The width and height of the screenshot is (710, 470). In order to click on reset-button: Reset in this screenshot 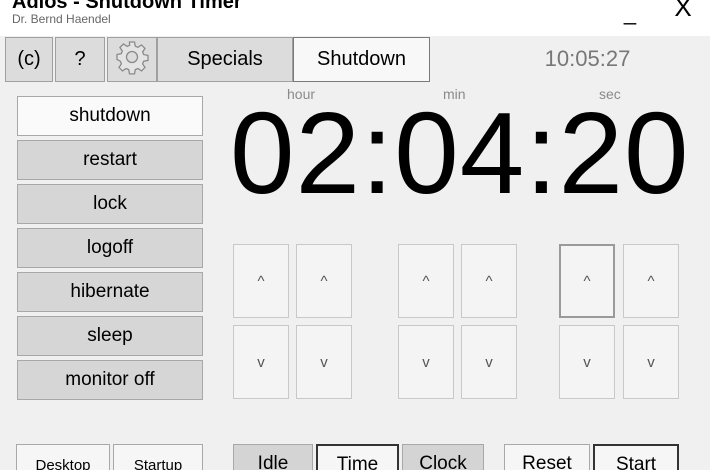, I will do `click(547, 457)`.